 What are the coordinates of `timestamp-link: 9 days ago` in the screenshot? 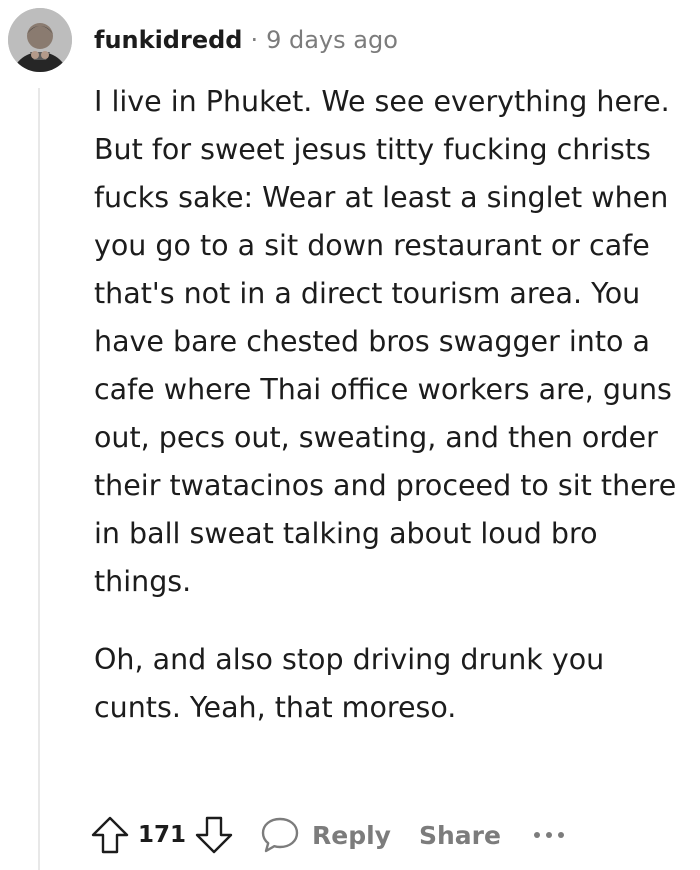 It's located at (332, 40).